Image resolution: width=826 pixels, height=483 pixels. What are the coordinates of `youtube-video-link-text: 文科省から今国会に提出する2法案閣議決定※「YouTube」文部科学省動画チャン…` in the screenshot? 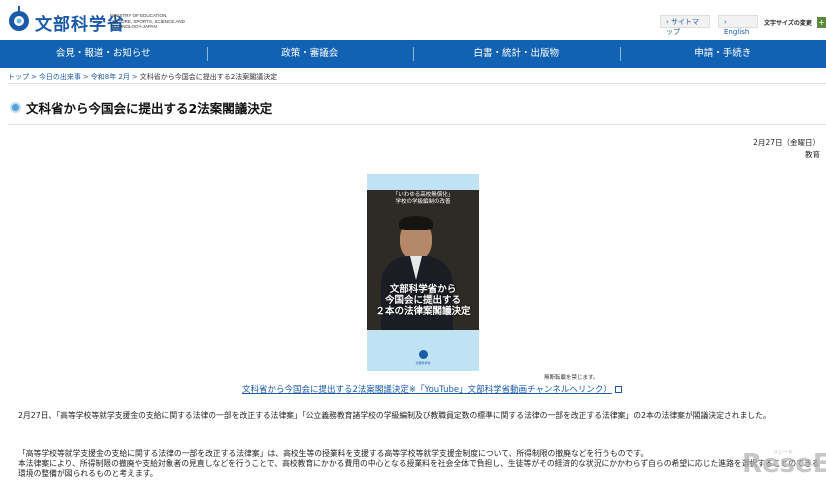 It's located at (427, 390).